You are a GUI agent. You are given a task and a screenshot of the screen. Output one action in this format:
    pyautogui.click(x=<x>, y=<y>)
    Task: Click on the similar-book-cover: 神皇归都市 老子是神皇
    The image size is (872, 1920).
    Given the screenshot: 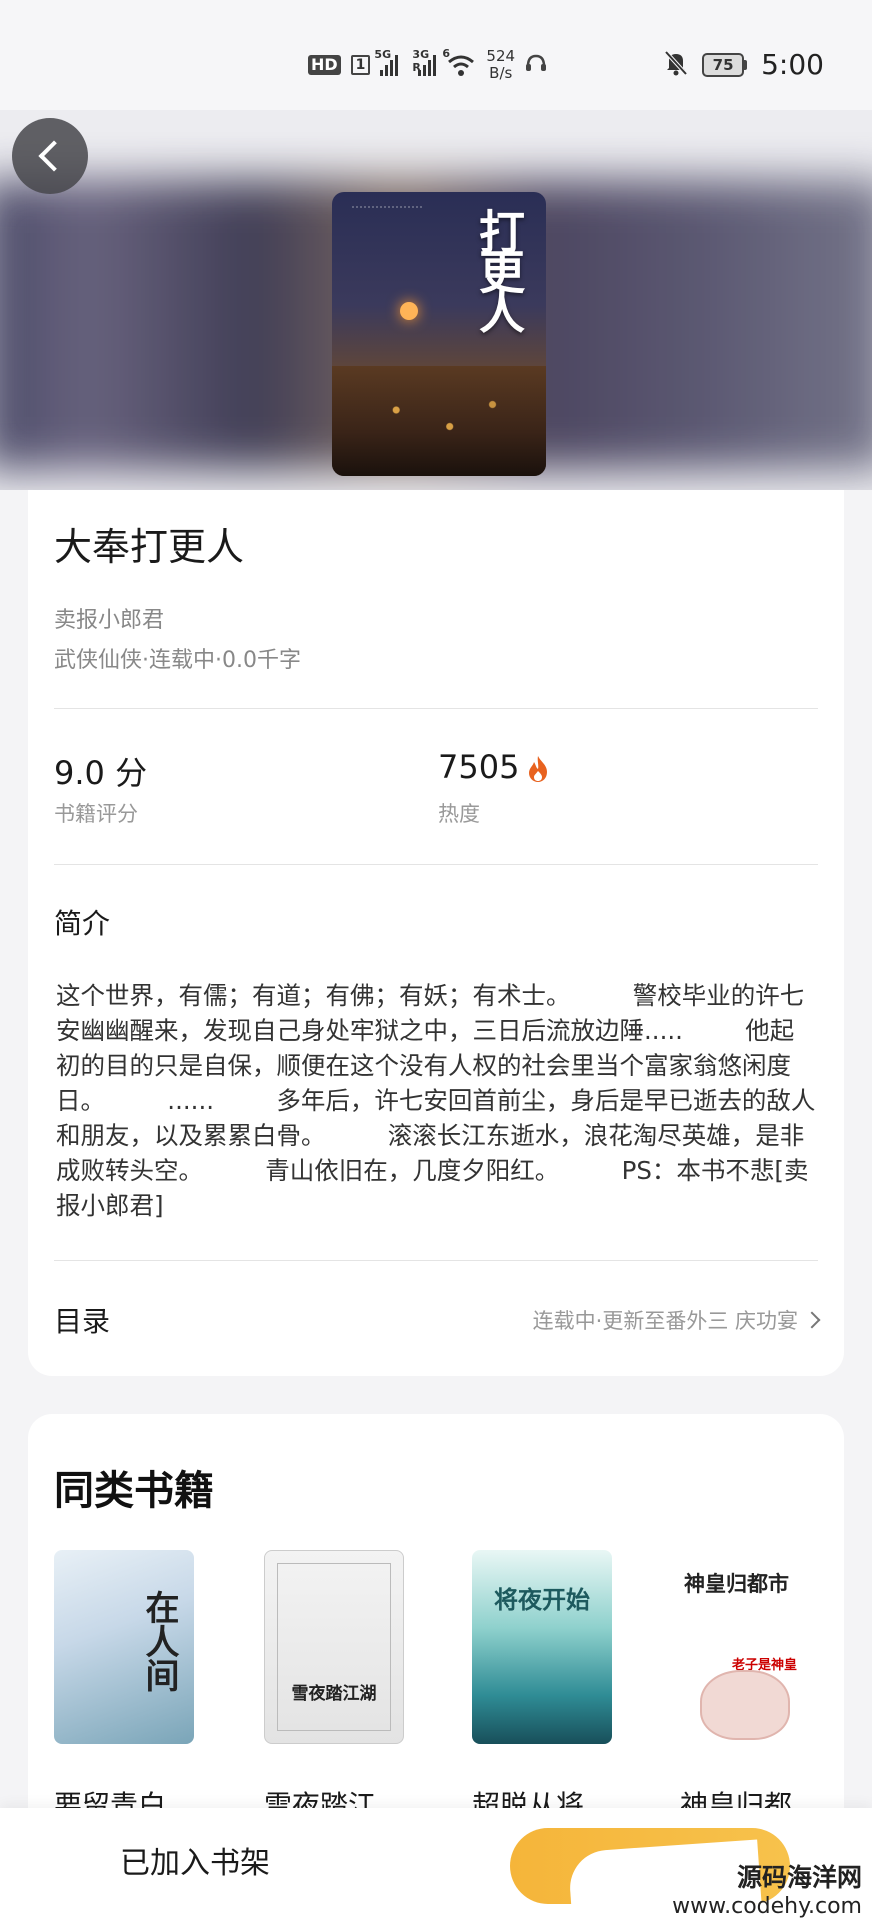 What is the action you would take?
    pyautogui.click(x=750, y=1647)
    